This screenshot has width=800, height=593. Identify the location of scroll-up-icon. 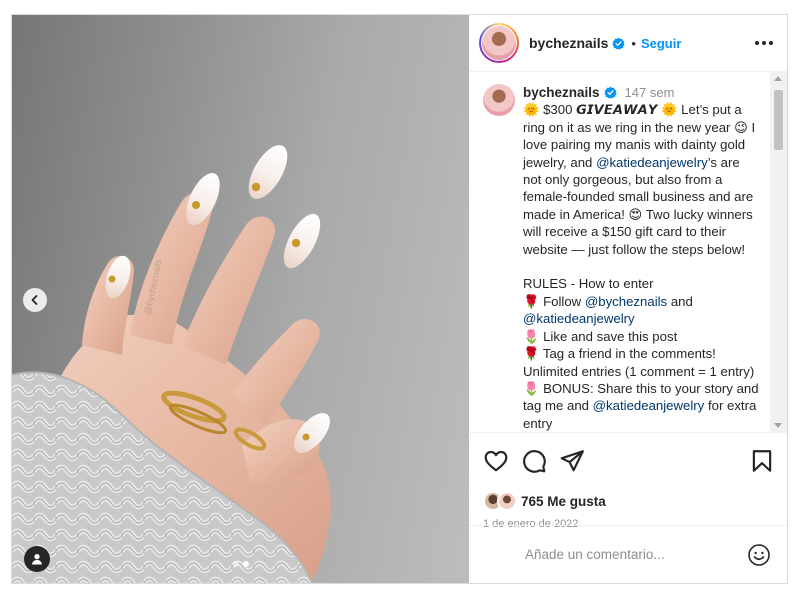
(778, 78).